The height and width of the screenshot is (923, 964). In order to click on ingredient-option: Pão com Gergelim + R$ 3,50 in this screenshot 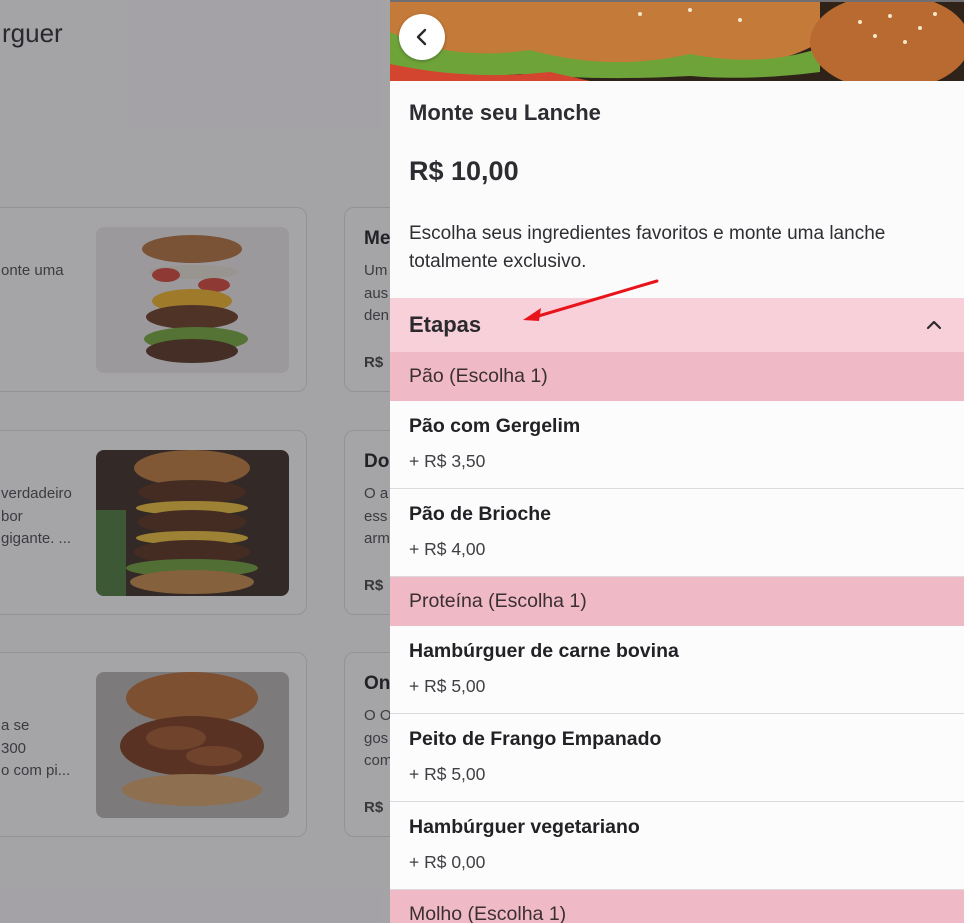, I will do `click(677, 445)`.